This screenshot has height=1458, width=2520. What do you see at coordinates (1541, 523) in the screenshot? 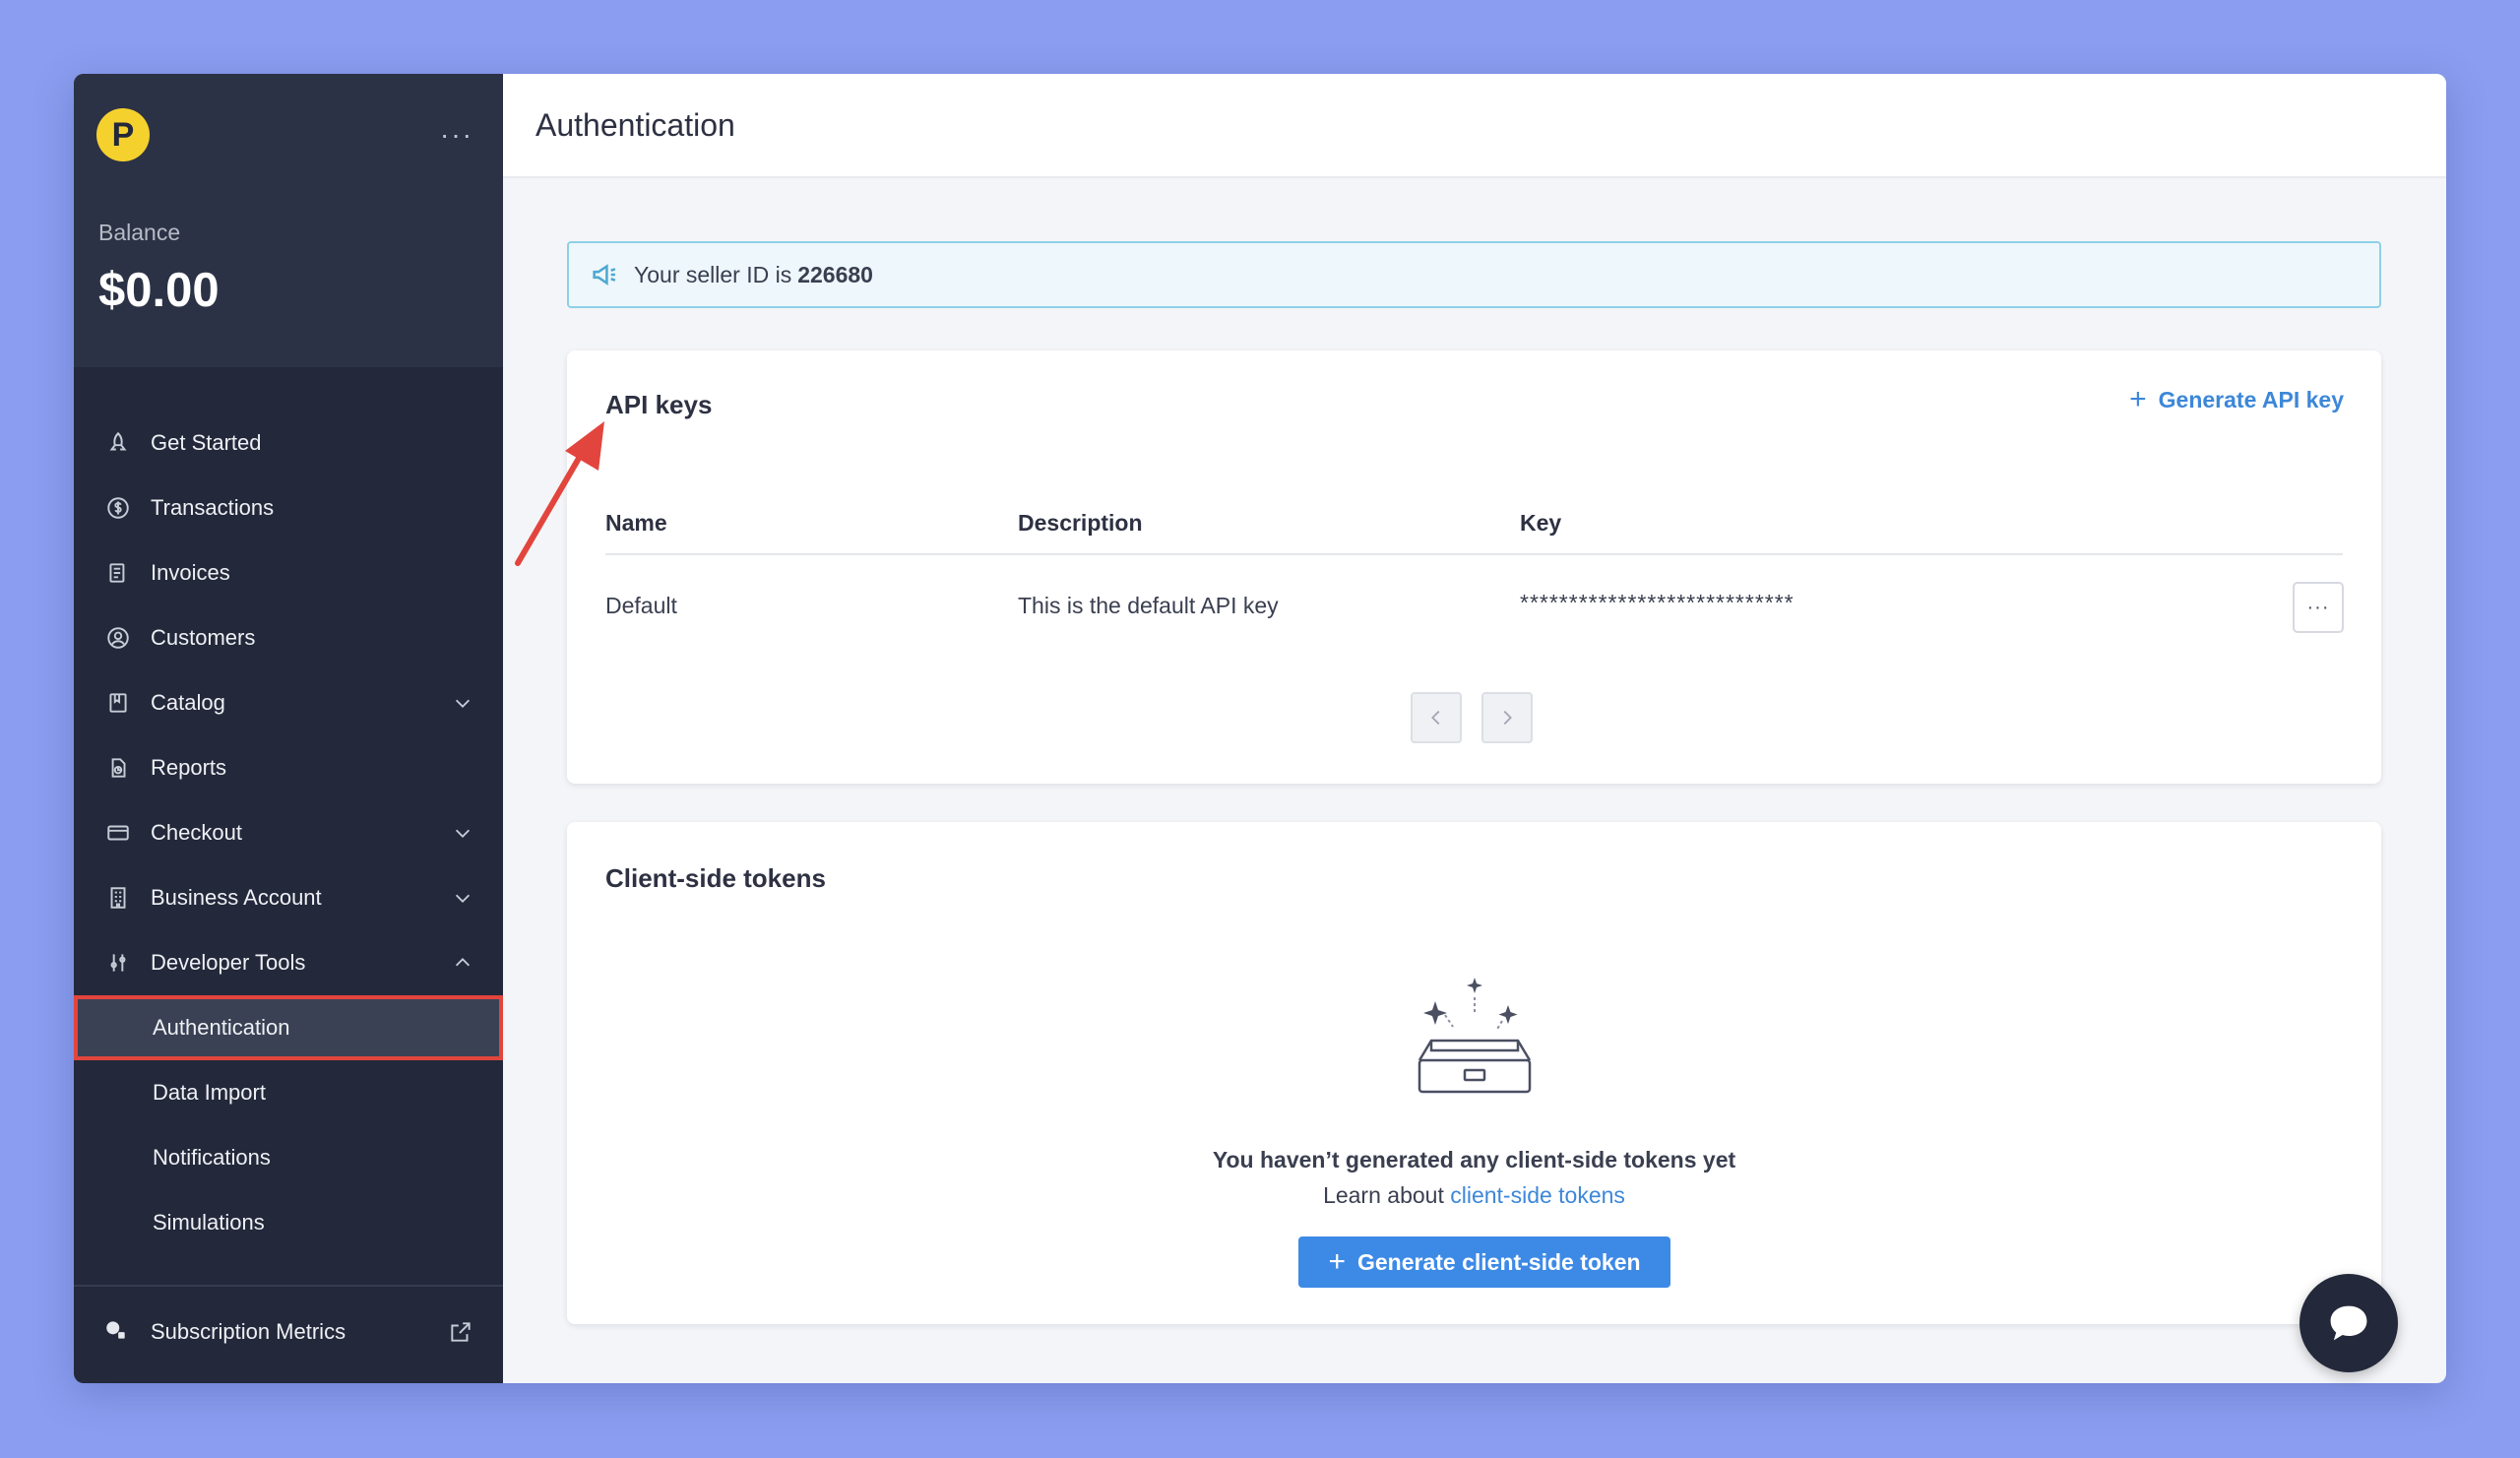
I see `column-header-key: Key` at bounding box center [1541, 523].